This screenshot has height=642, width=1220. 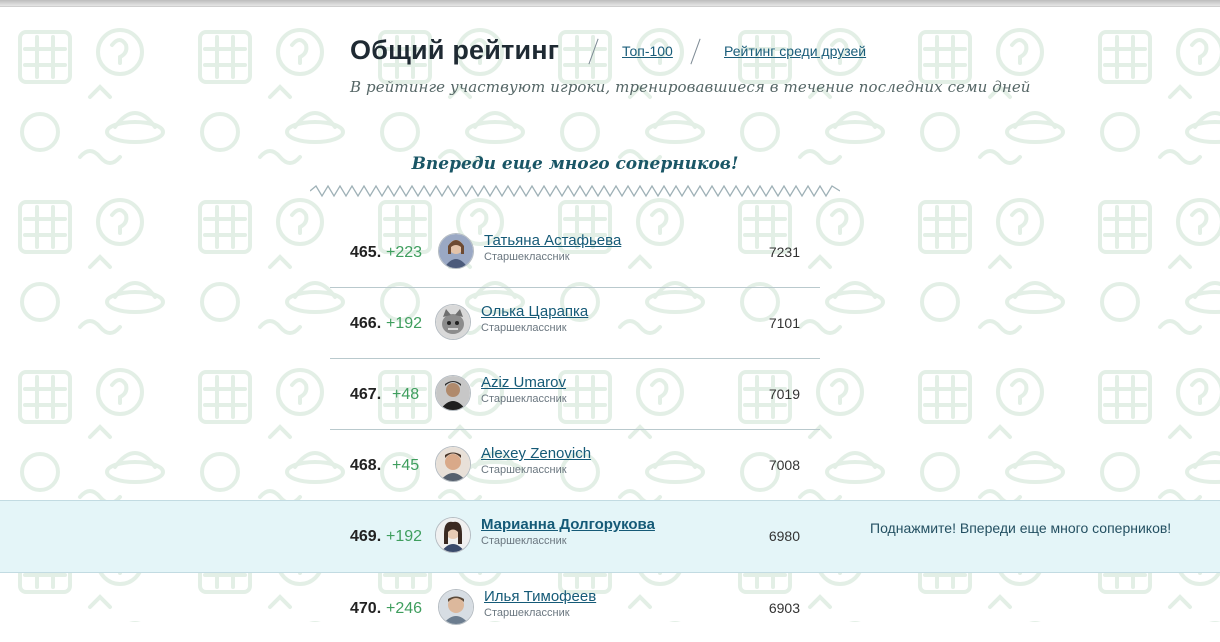 I want to click on zigzag-divider, so click(x=575, y=191).